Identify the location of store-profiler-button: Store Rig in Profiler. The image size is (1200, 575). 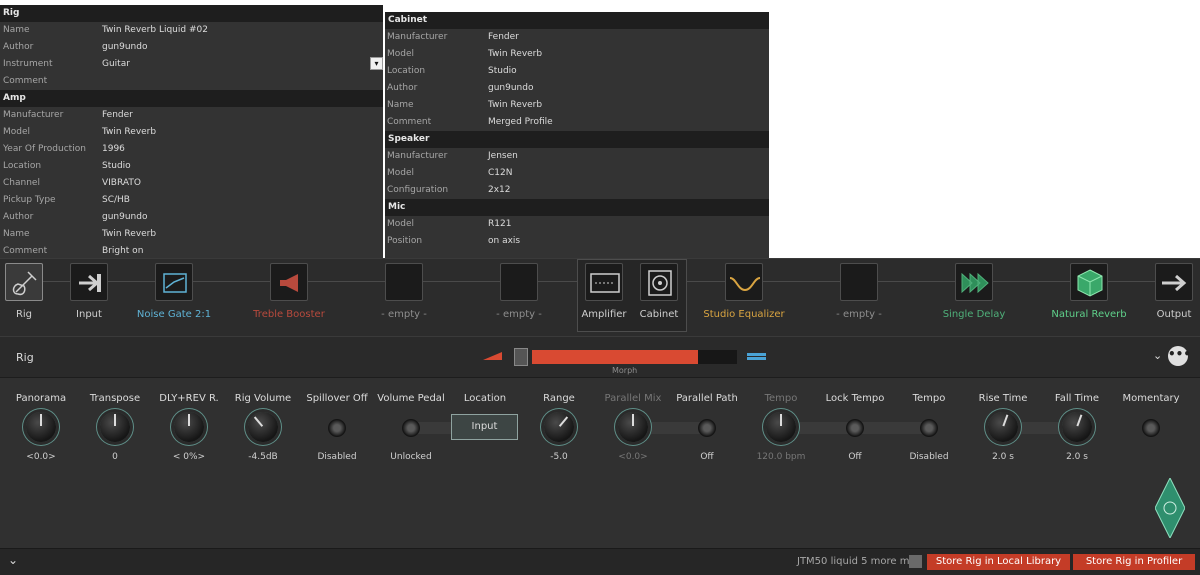
(1134, 562).